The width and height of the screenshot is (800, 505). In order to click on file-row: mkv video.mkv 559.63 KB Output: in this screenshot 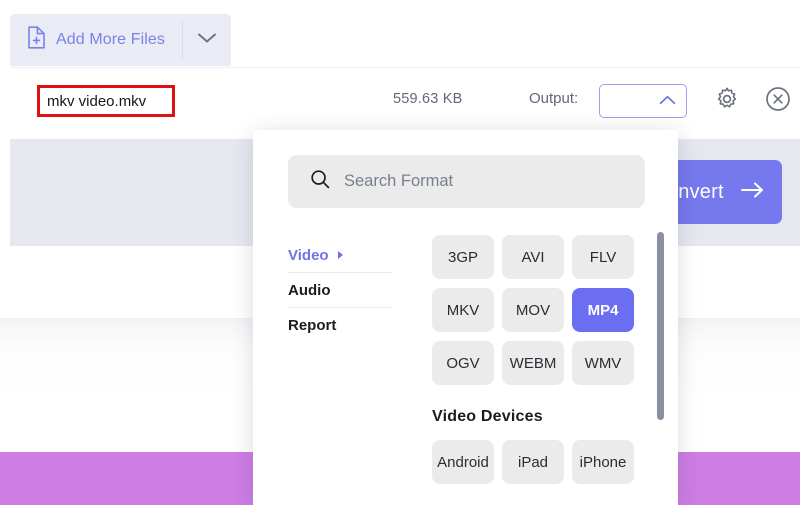, I will do `click(405, 103)`.